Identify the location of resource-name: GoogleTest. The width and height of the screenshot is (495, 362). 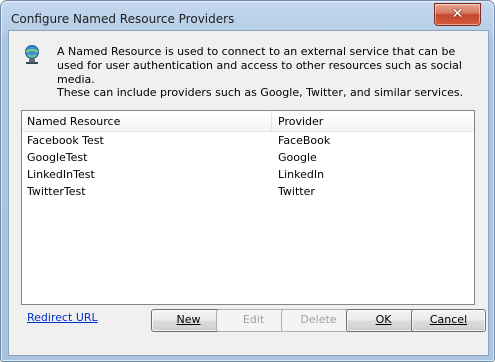
(57, 157).